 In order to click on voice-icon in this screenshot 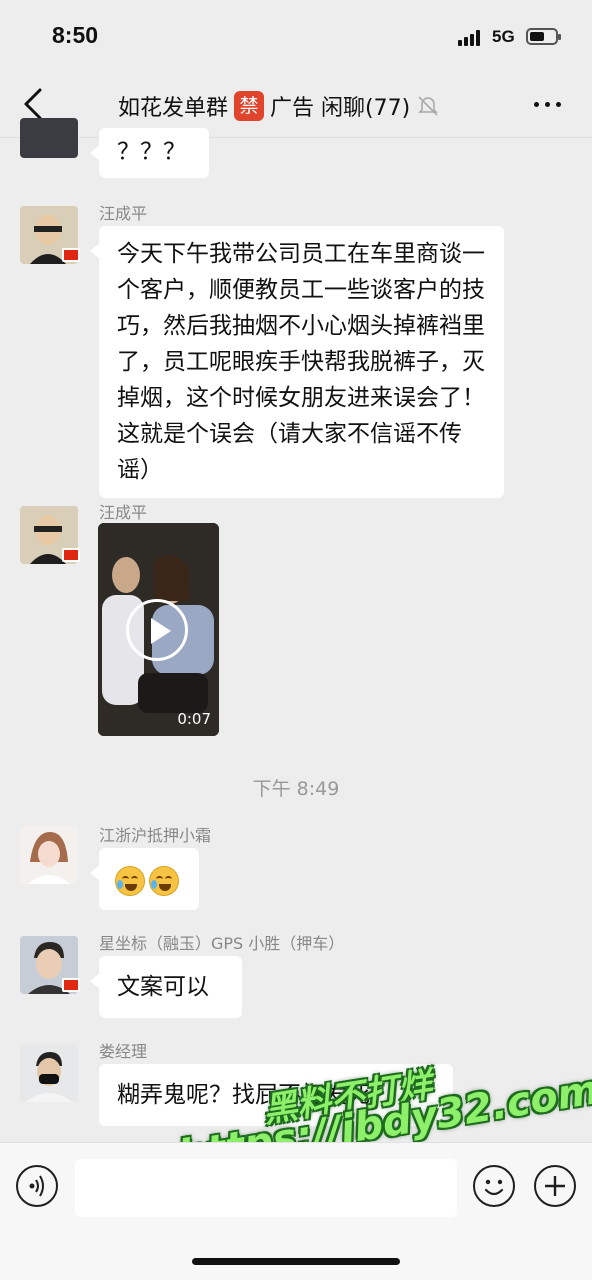, I will do `click(37, 1186)`.